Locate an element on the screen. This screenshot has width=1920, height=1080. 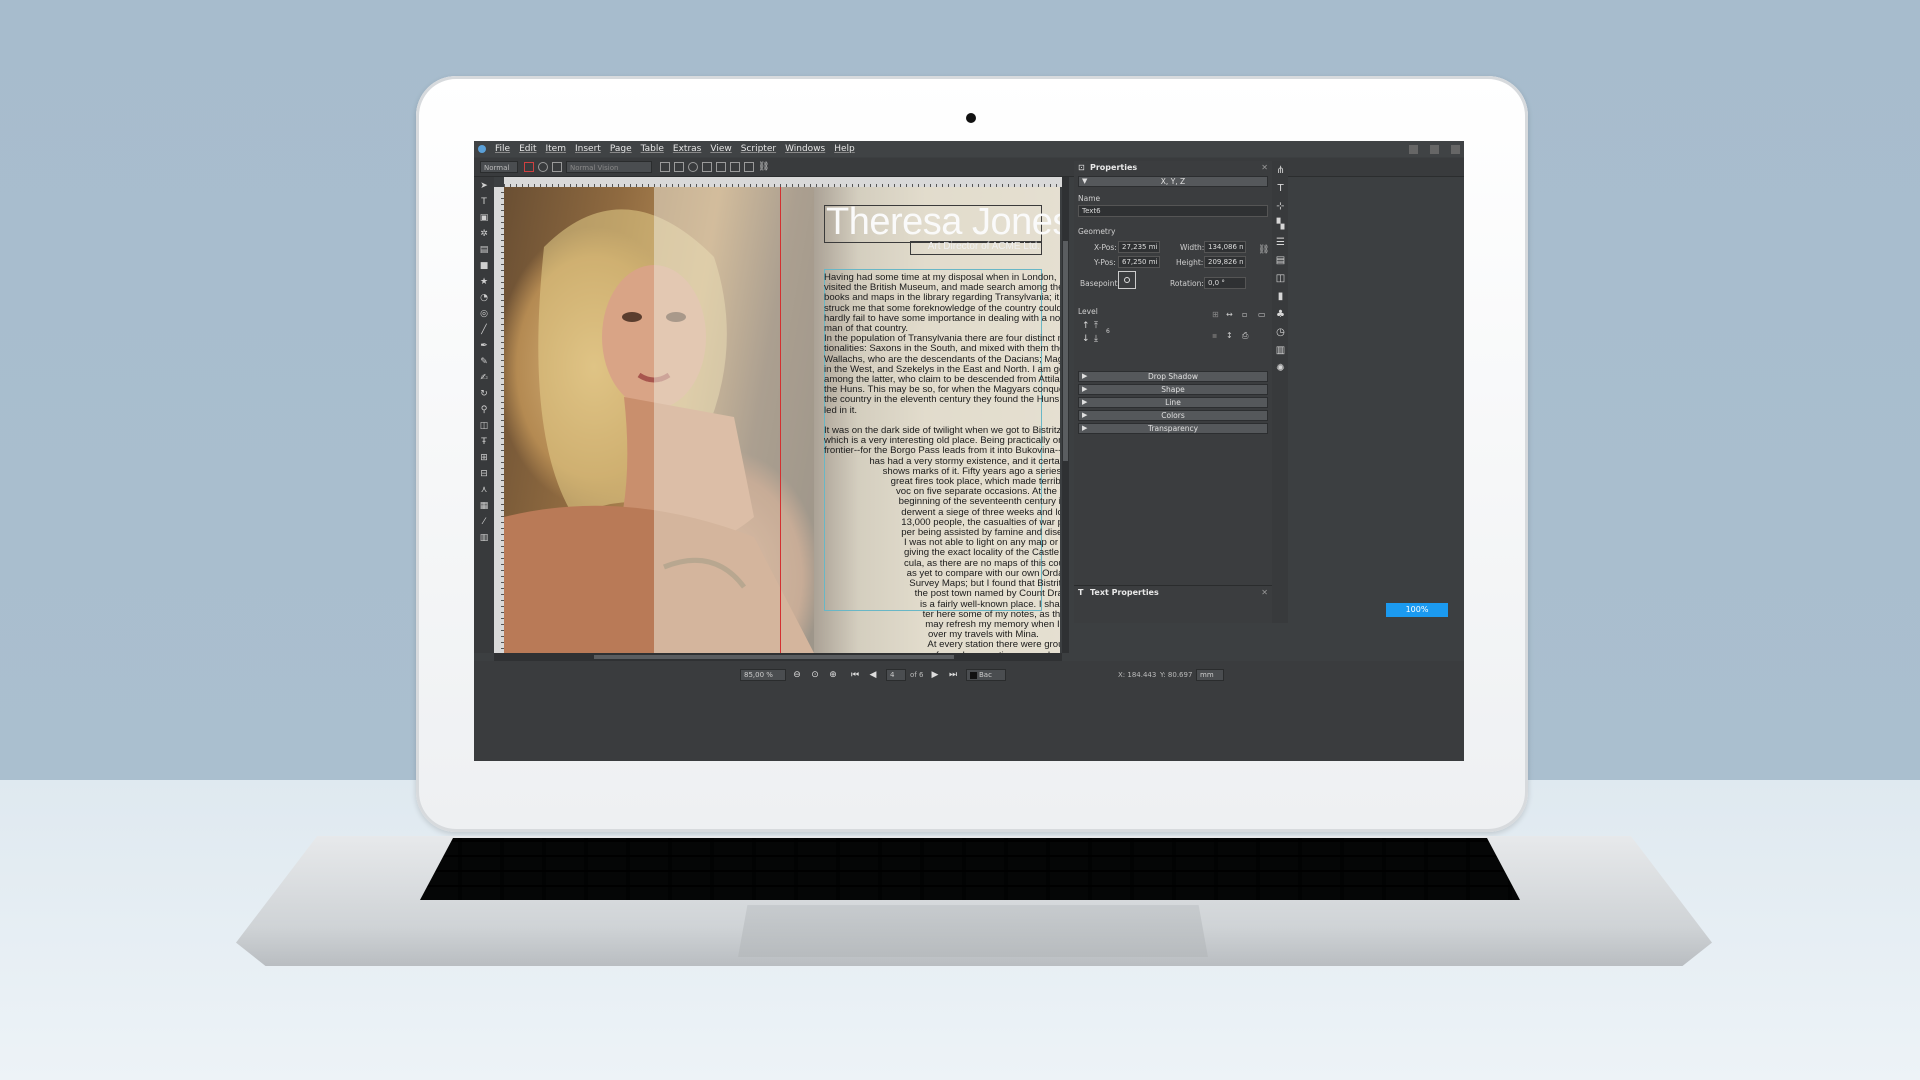
rotation-input: 0,0 ° is located at coordinates (1225, 283).